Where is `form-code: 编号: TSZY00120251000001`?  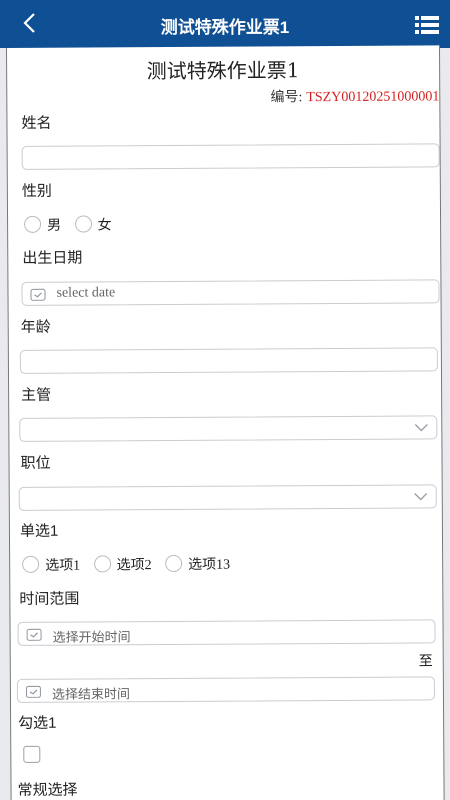
form-code: 编号: TSZY00120251000001 is located at coordinates (354, 95).